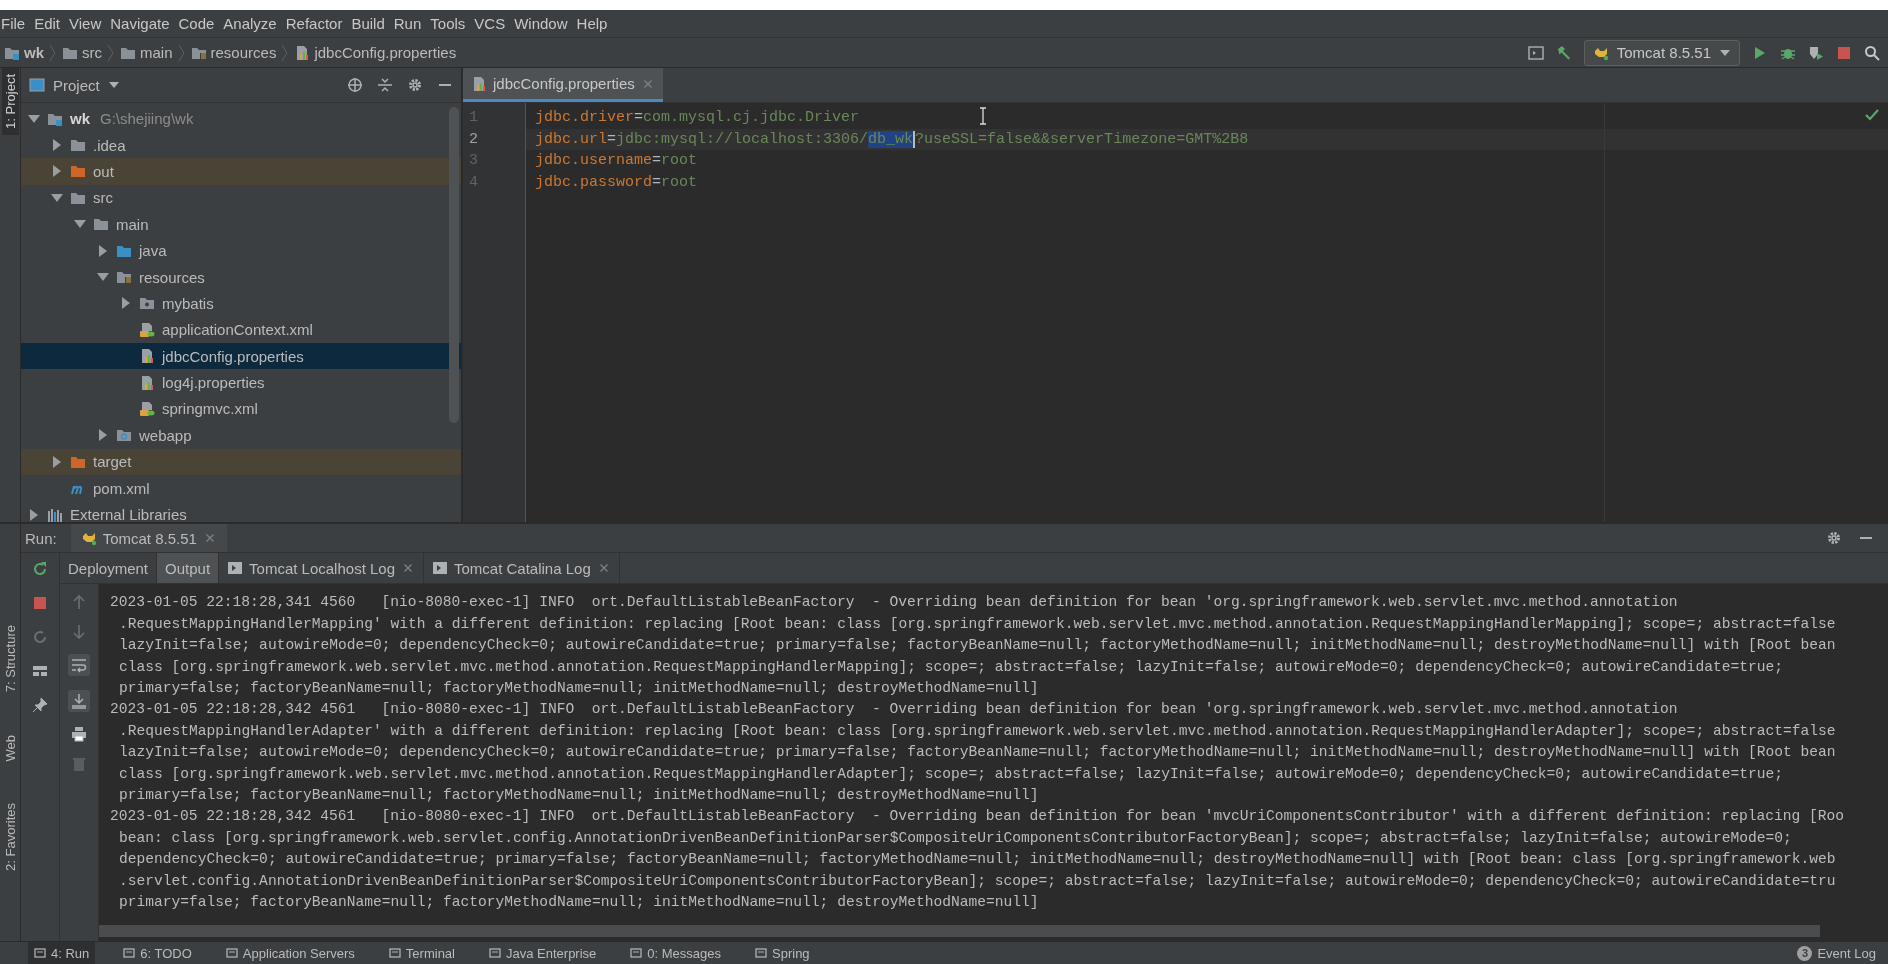 This screenshot has width=1888, height=964. I want to click on tree-item: wk G:\shejiing\wk, so click(241, 118).